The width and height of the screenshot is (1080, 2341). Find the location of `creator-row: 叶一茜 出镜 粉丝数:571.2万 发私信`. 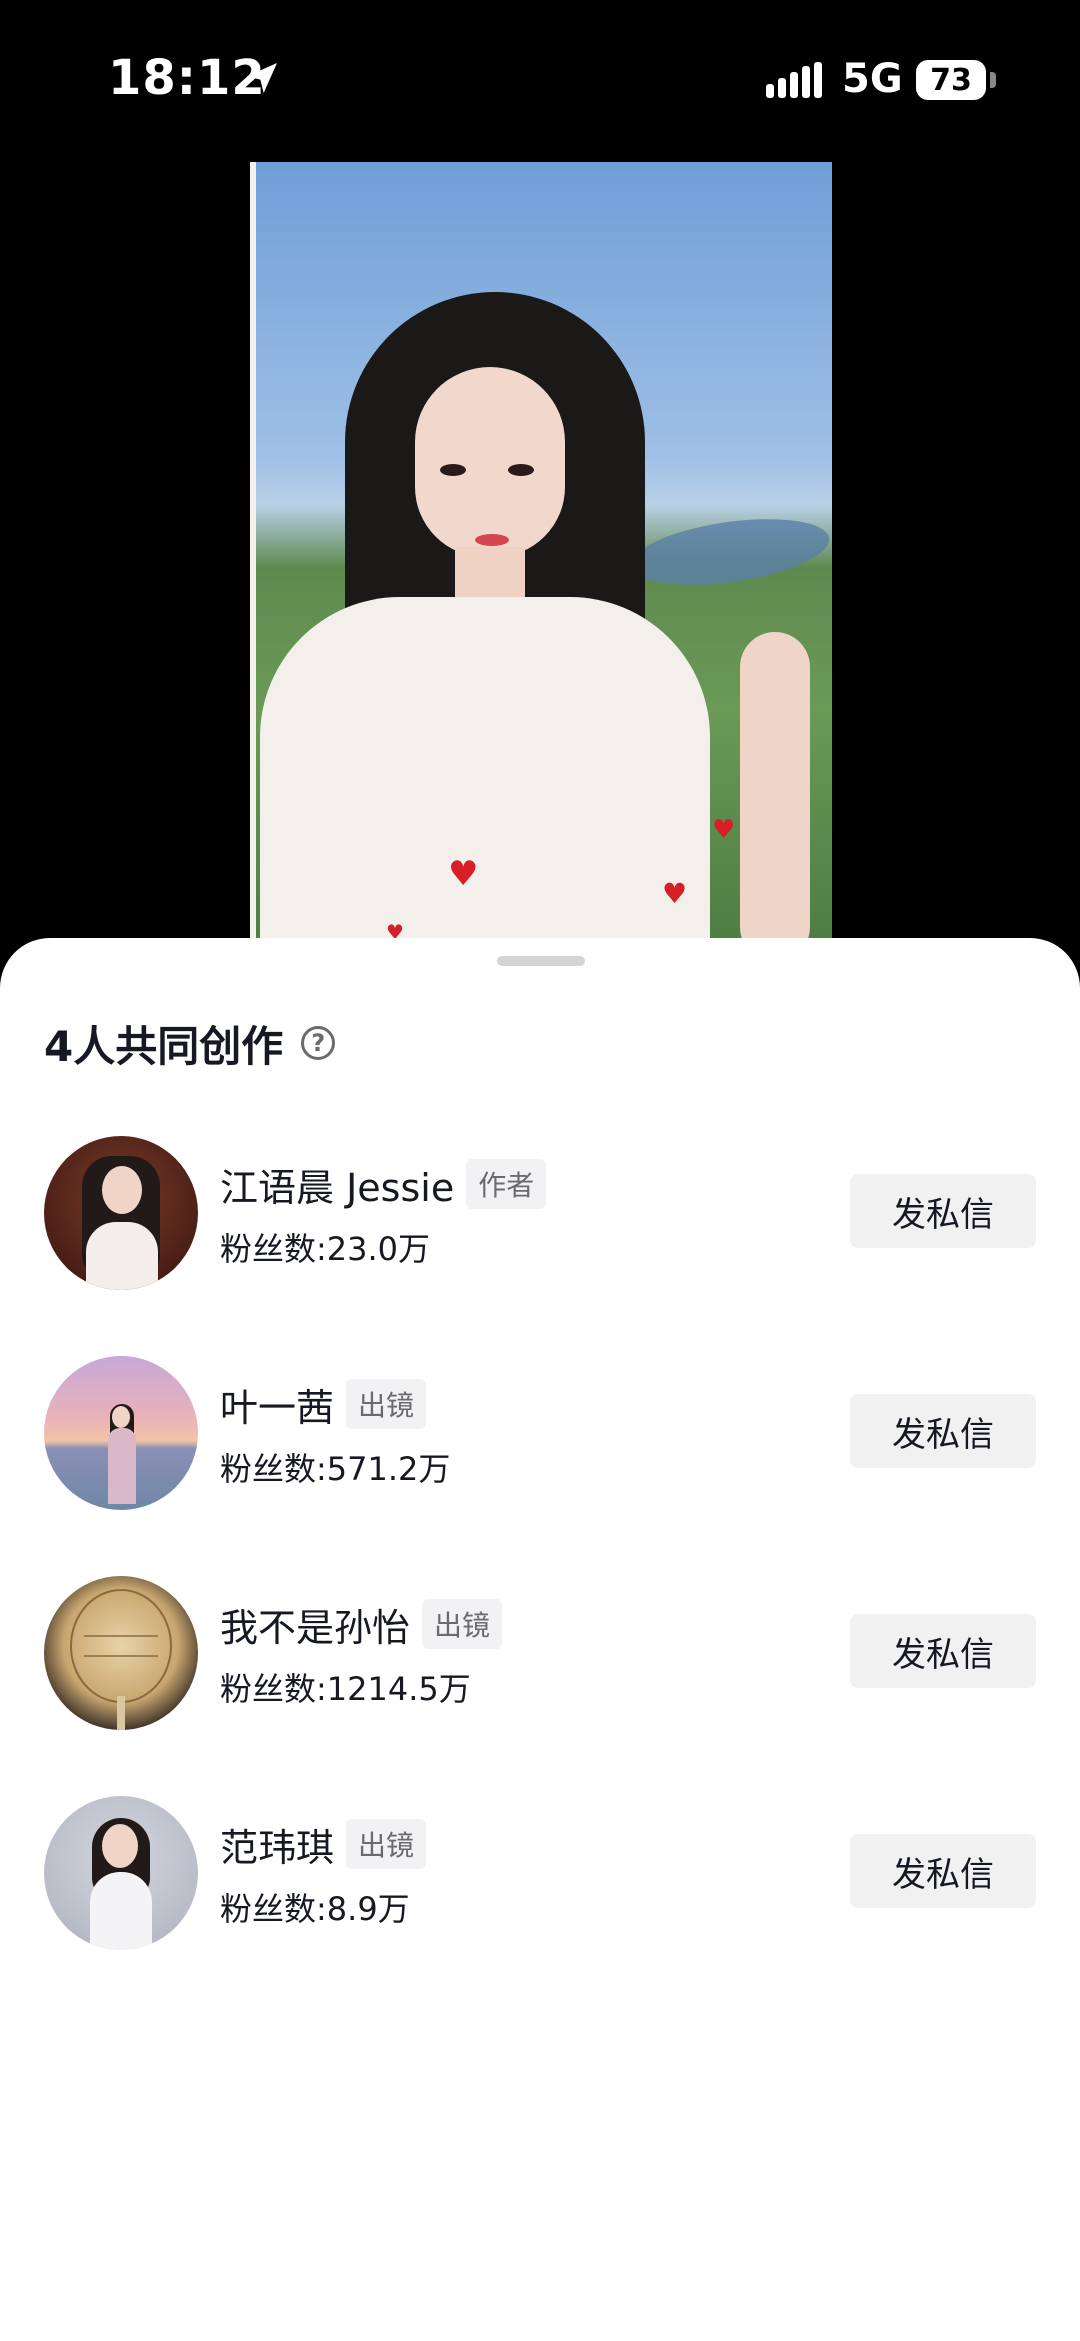

creator-row: 叶一茜 出镜 粉丝数:571.2万 发私信 is located at coordinates (540, 1436).